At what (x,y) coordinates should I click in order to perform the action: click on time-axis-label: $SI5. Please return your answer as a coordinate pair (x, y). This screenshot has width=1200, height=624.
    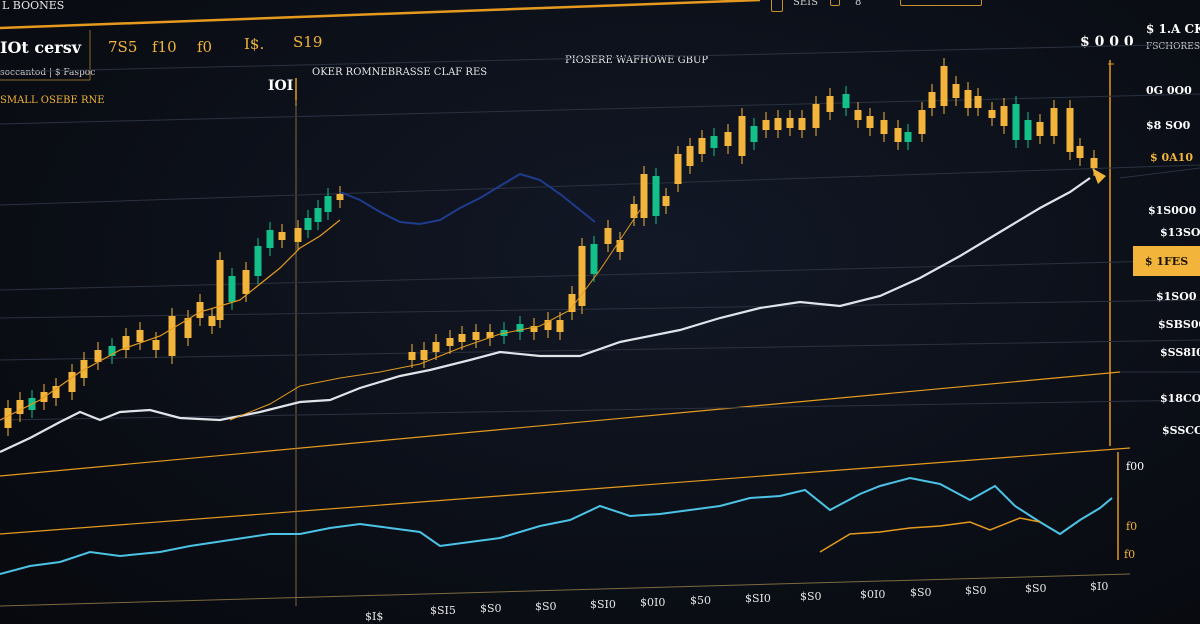
    Looking at the image, I should click on (443, 610).